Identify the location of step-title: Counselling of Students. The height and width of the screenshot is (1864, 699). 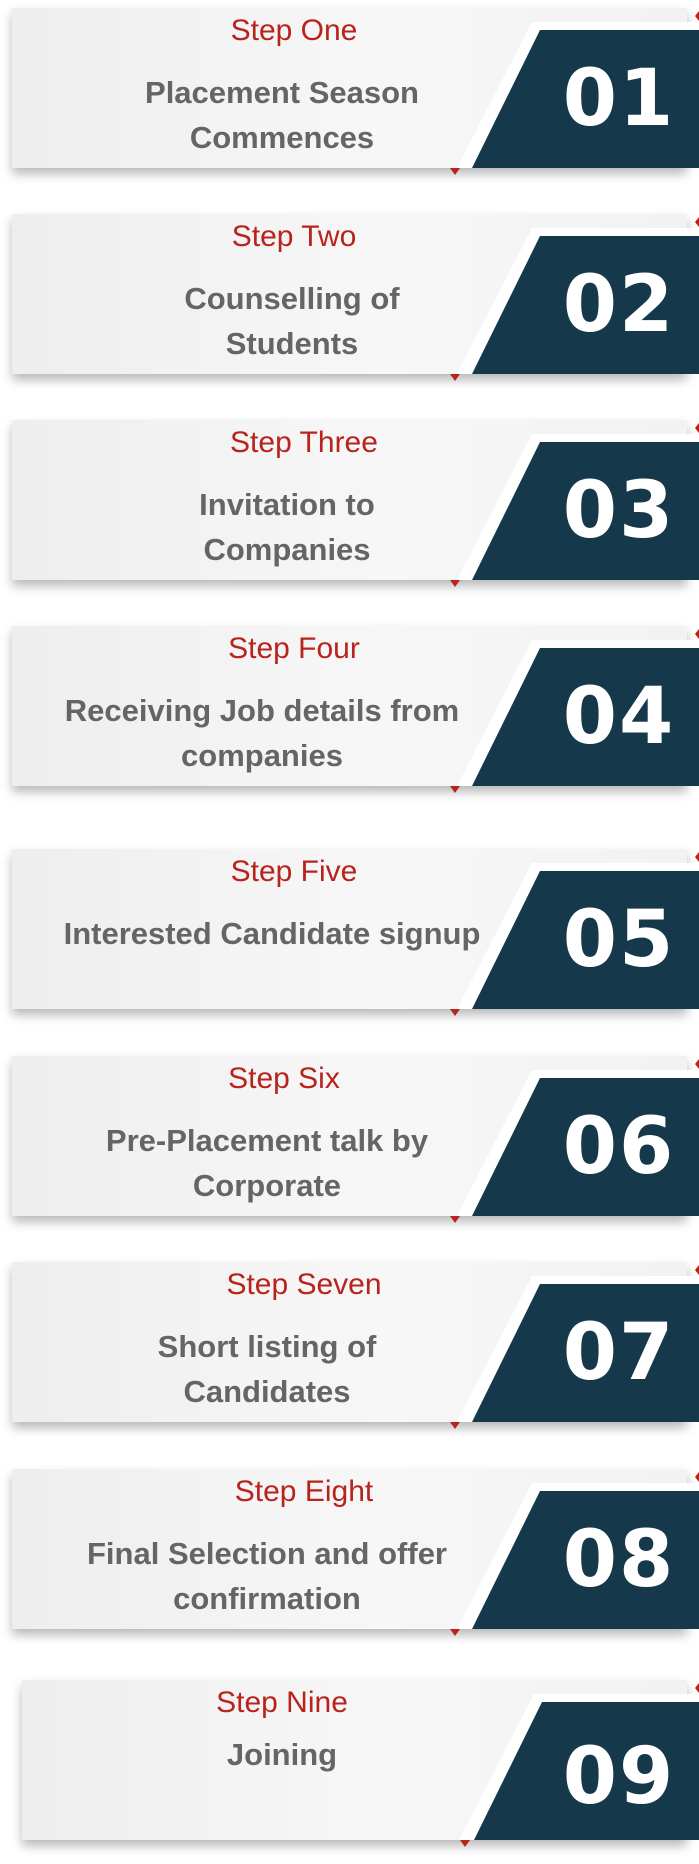
(292, 321).